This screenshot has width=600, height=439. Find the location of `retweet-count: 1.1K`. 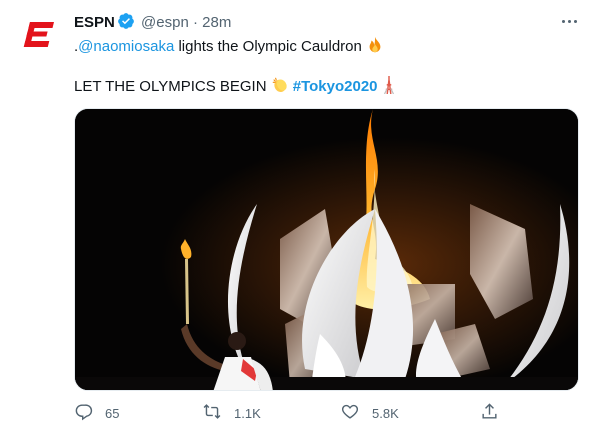

retweet-count: 1.1K is located at coordinates (247, 413).